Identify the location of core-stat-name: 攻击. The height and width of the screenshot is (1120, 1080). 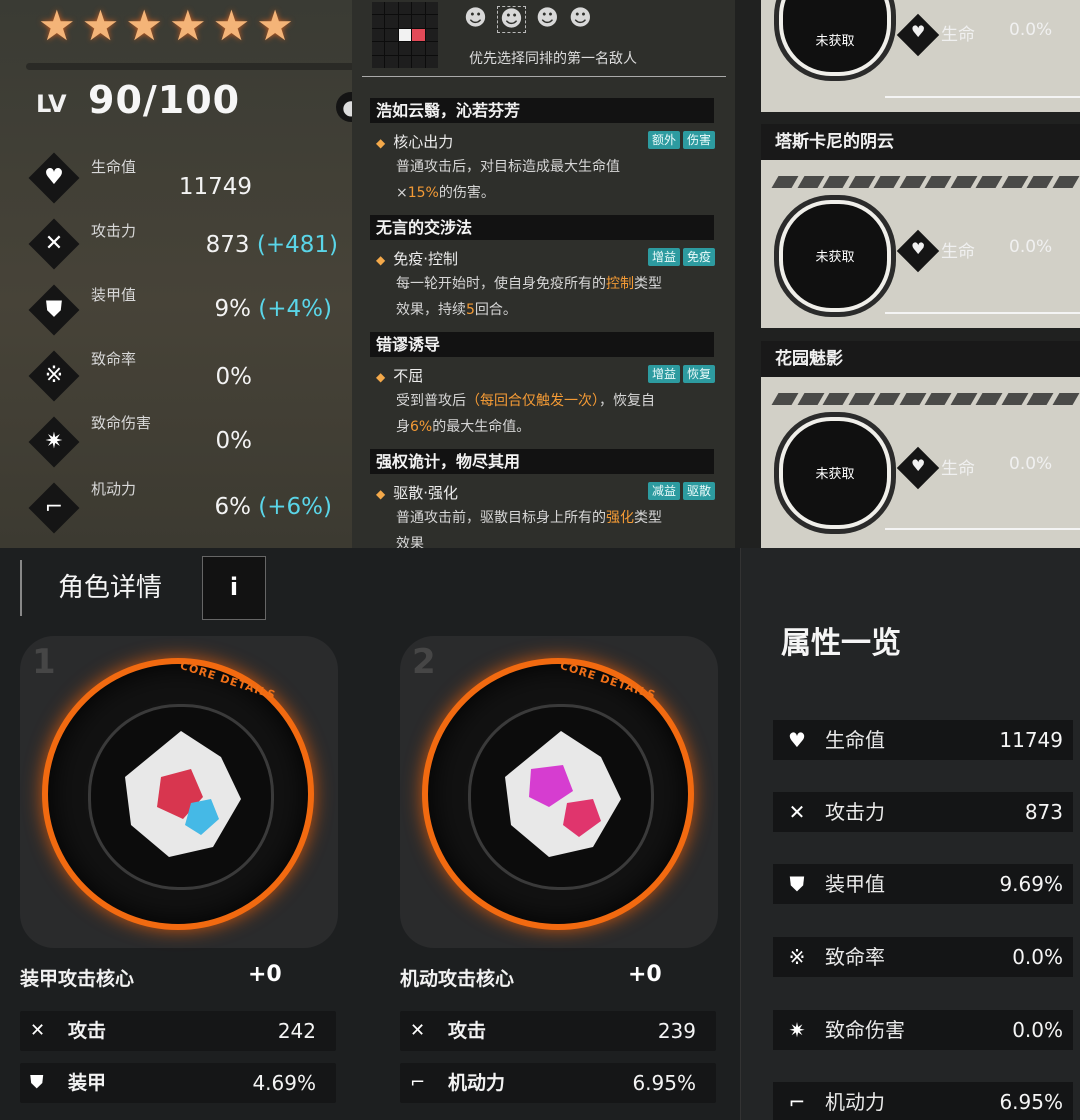
(467, 1031).